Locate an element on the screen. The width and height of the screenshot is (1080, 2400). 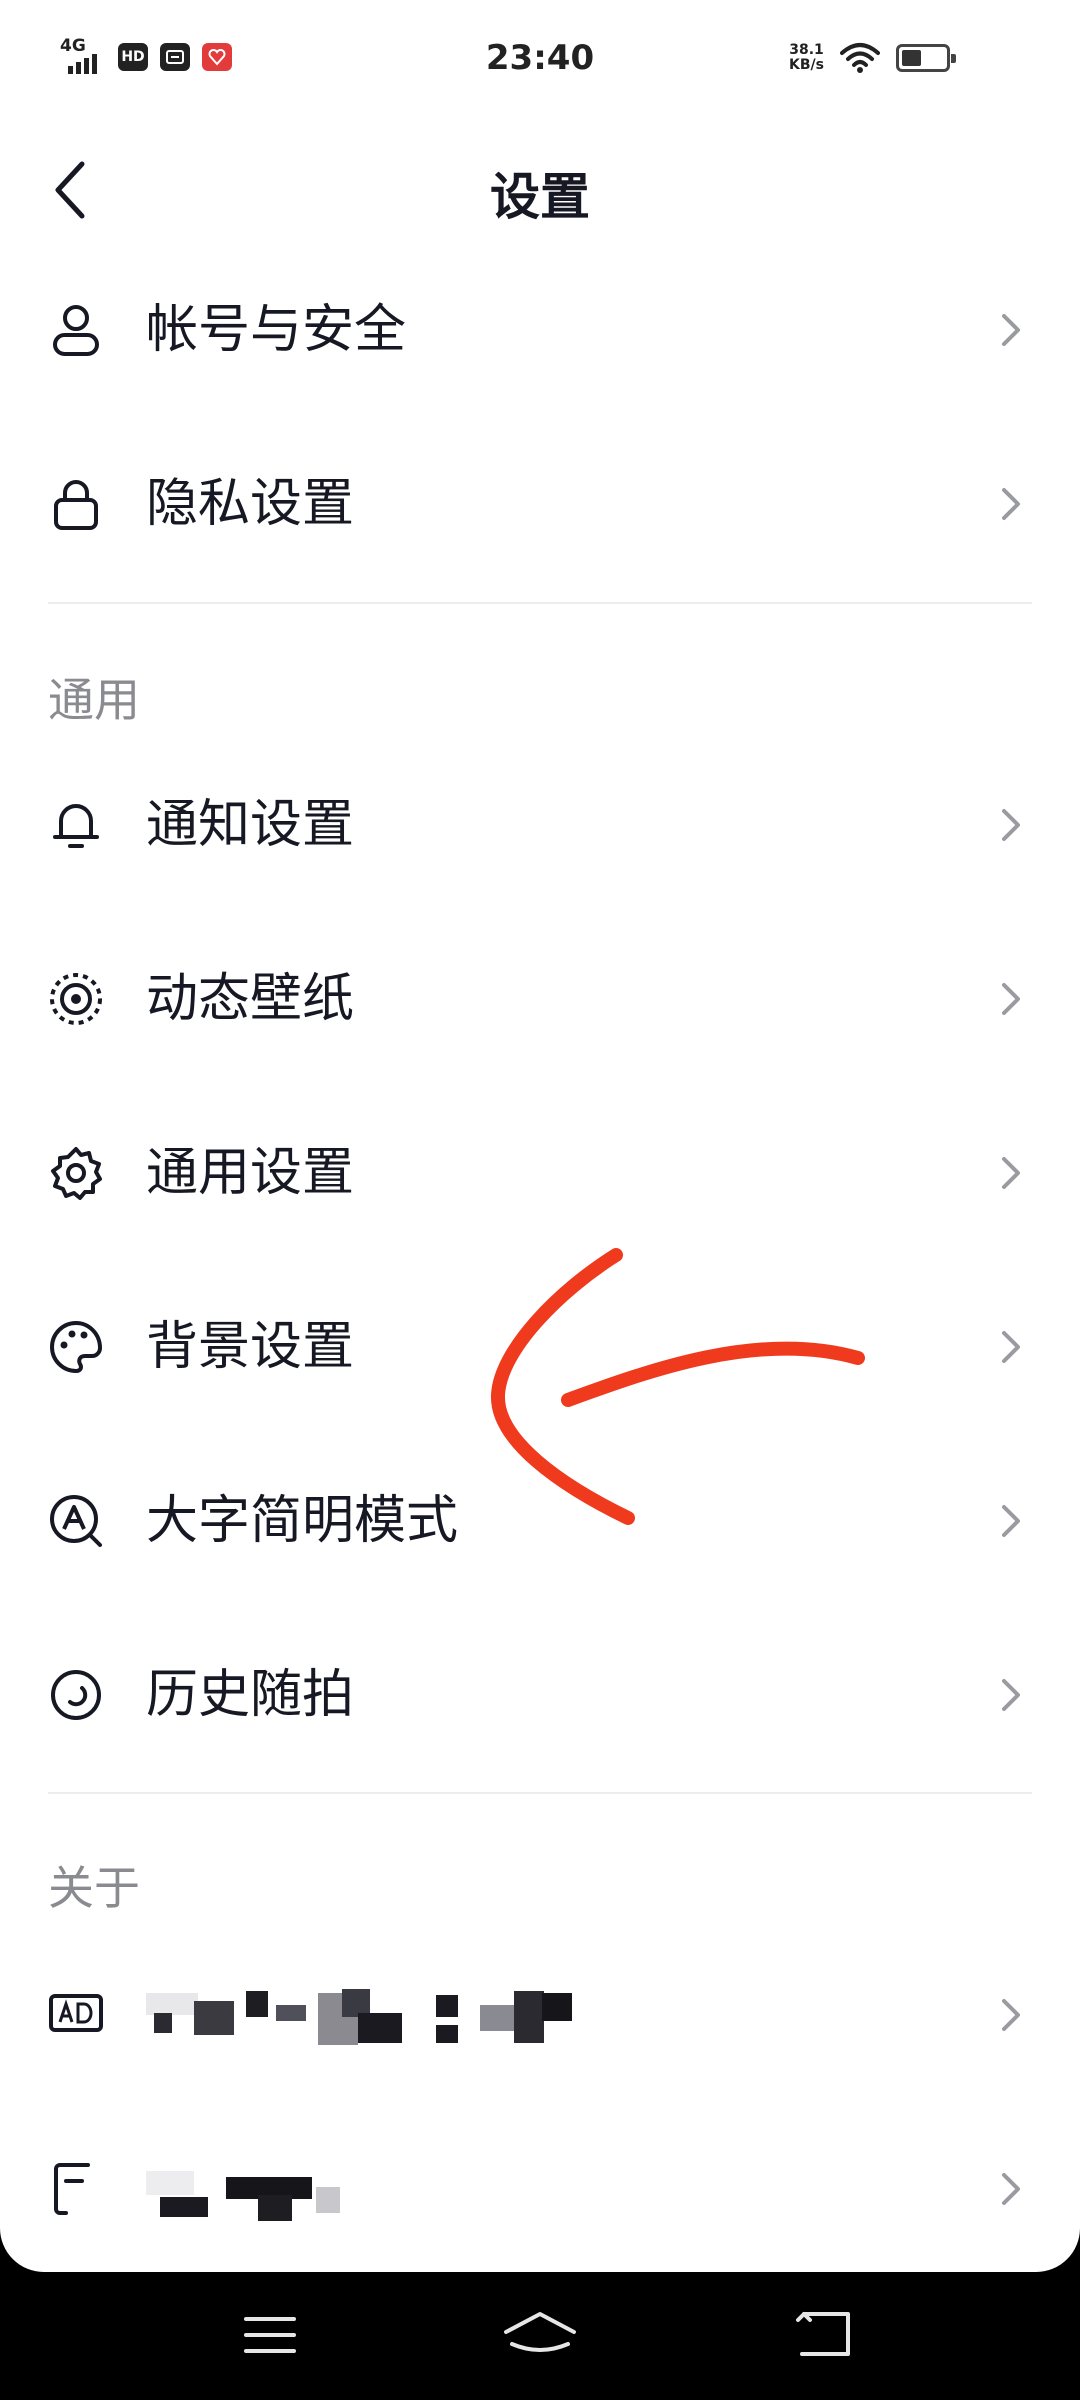
settings-item-label: 通用设置 is located at coordinates (250, 1173).